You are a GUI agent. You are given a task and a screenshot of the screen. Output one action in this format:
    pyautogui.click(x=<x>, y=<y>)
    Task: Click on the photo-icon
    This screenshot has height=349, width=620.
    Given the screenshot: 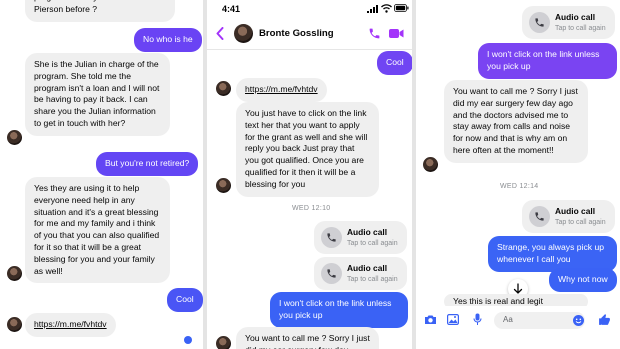 What is the action you would take?
    pyautogui.click(x=453, y=319)
    